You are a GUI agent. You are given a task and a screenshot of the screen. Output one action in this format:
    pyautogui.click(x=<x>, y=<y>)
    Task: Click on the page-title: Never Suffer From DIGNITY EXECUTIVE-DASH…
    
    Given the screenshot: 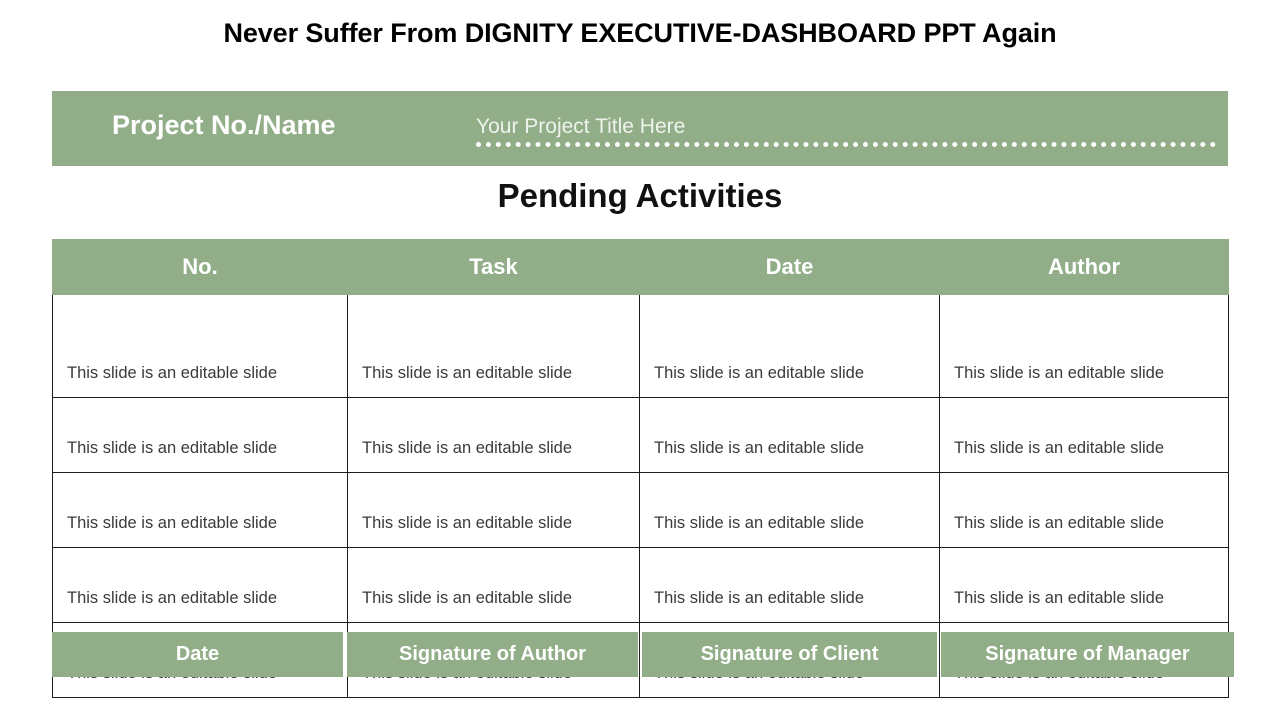 What is the action you would take?
    pyautogui.click(x=640, y=33)
    